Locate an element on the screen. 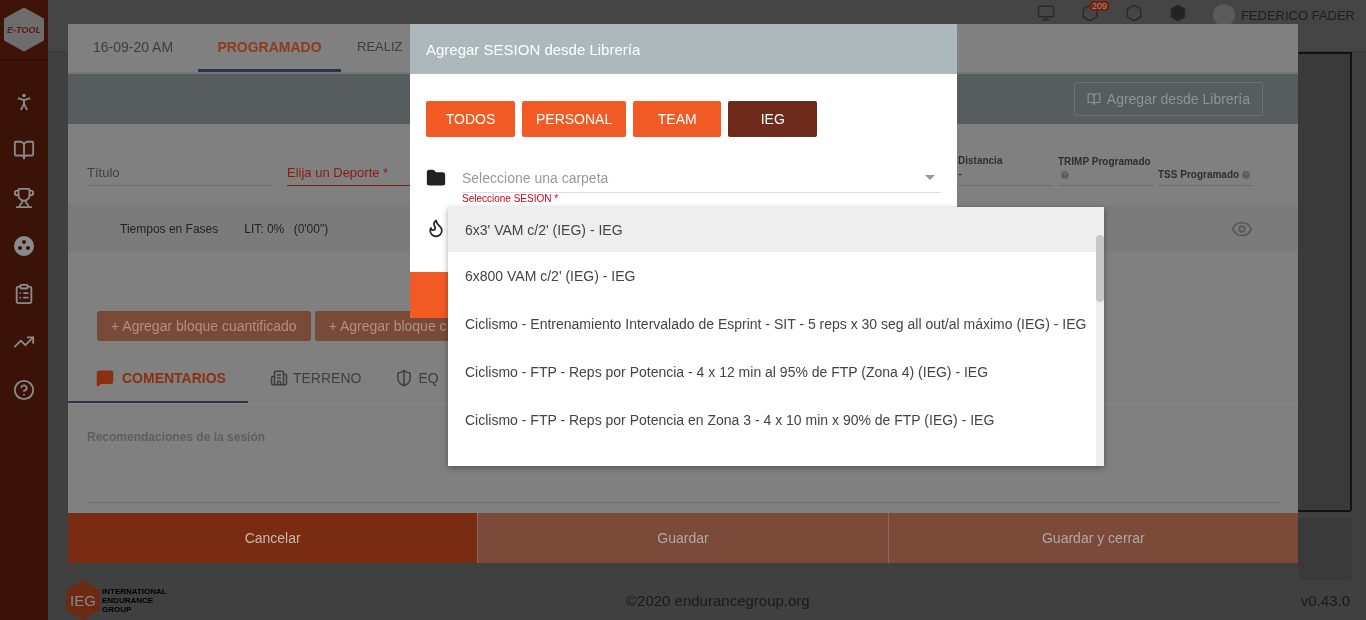 The image size is (1366, 620). panel-background is located at coordinates (1325, 549).